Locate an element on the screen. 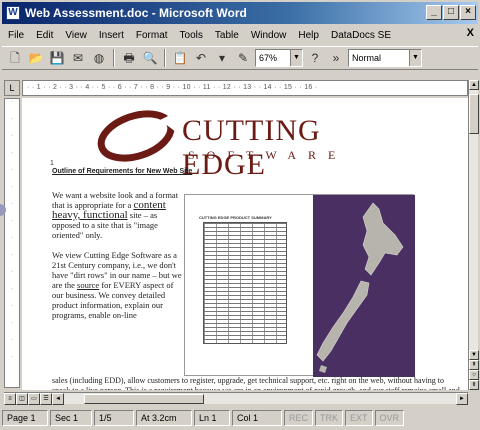  menu-tools: Tools is located at coordinates (191, 35).